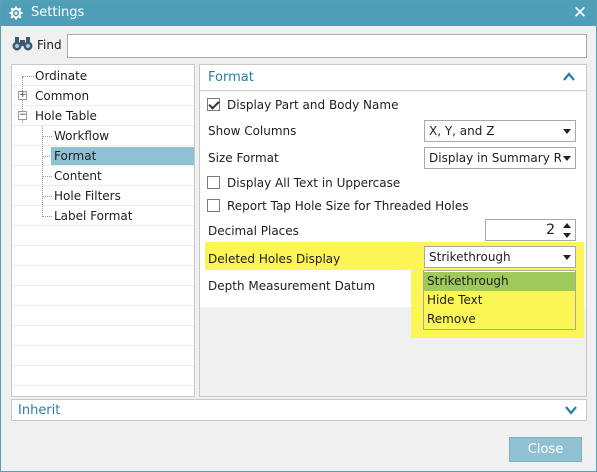 The image size is (597, 472). I want to click on dropdown-option-hide-text: Hide Text, so click(499, 300).